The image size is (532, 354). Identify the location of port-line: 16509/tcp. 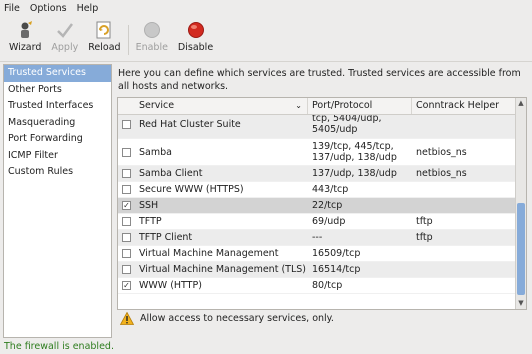
(336, 253).